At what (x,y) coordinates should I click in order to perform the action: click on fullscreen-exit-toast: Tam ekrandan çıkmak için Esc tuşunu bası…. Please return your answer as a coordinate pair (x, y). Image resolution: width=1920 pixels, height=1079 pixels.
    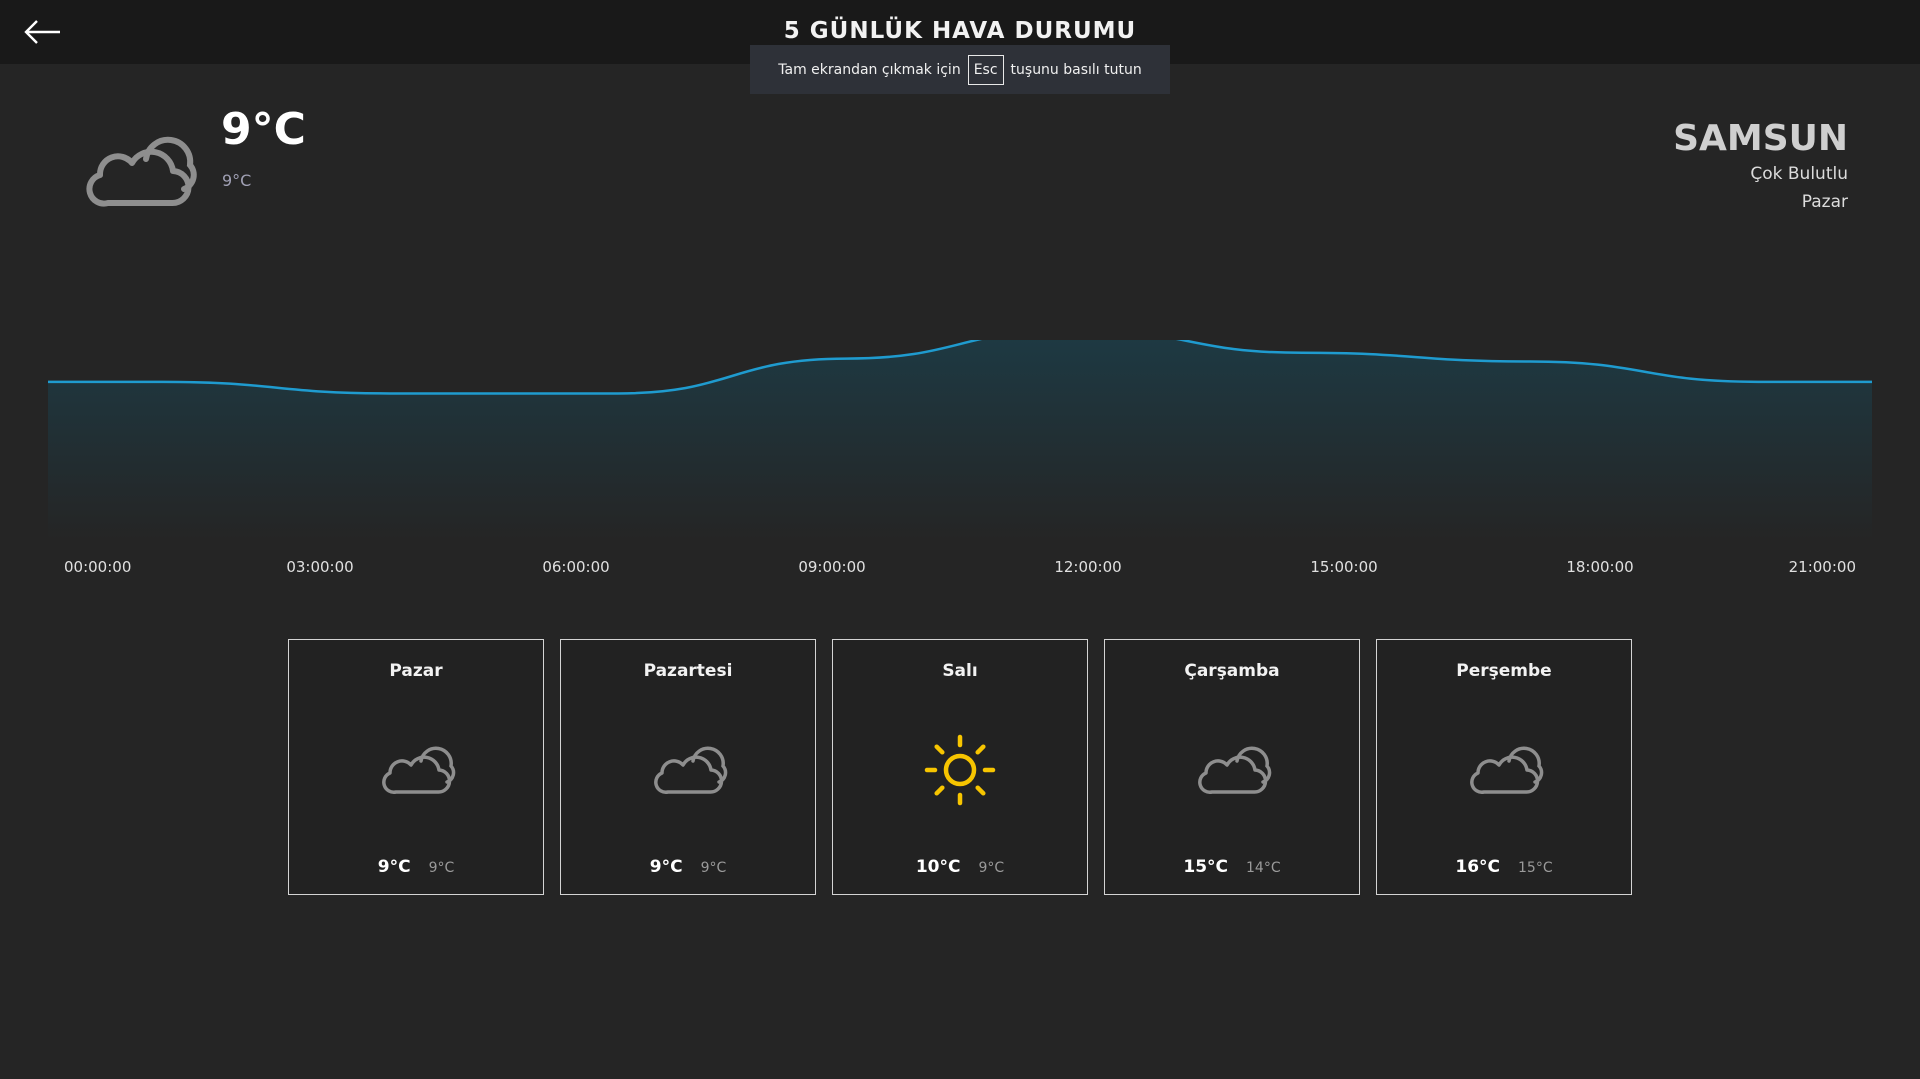
    Looking at the image, I should click on (960, 69).